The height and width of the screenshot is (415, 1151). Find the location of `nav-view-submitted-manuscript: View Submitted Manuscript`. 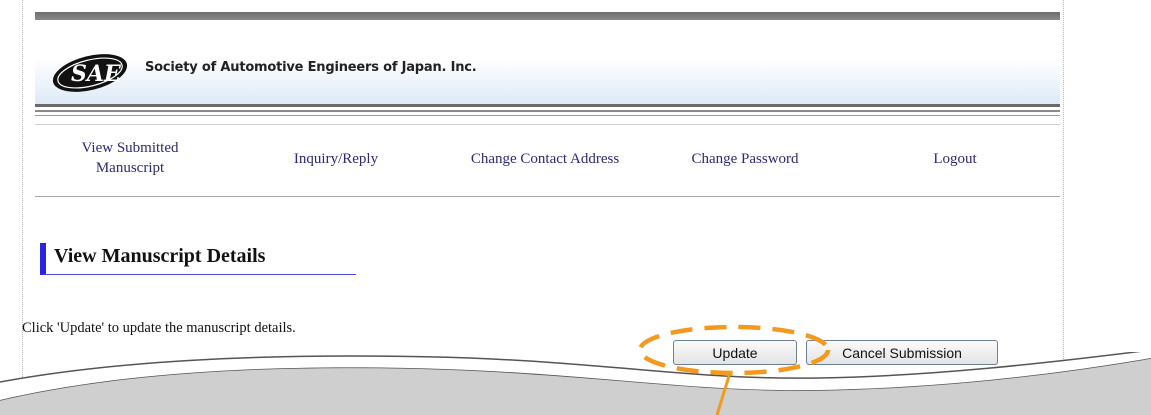

nav-view-submitted-manuscript: View Submitted Manuscript is located at coordinates (130, 158).